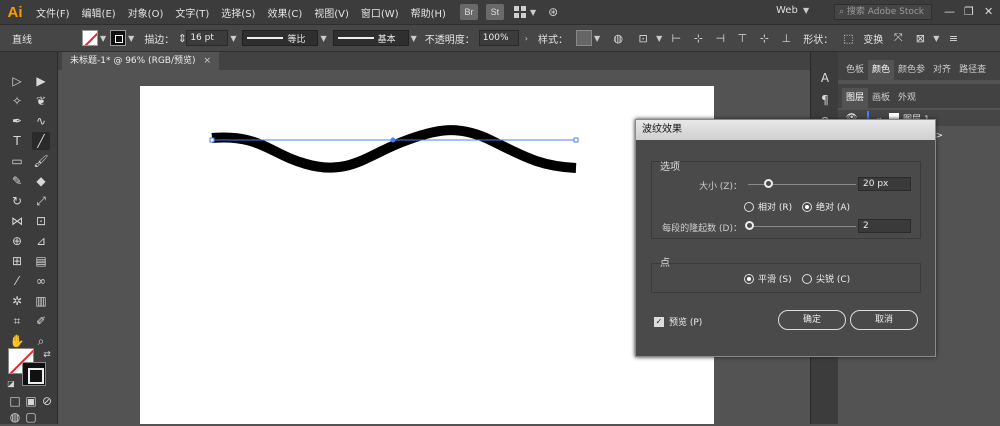 Image resolution: width=1000 pixels, height=426 pixels. Describe the element at coordinates (855, 70) in the screenshot. I see `tab-swatches: 色板` at that location.